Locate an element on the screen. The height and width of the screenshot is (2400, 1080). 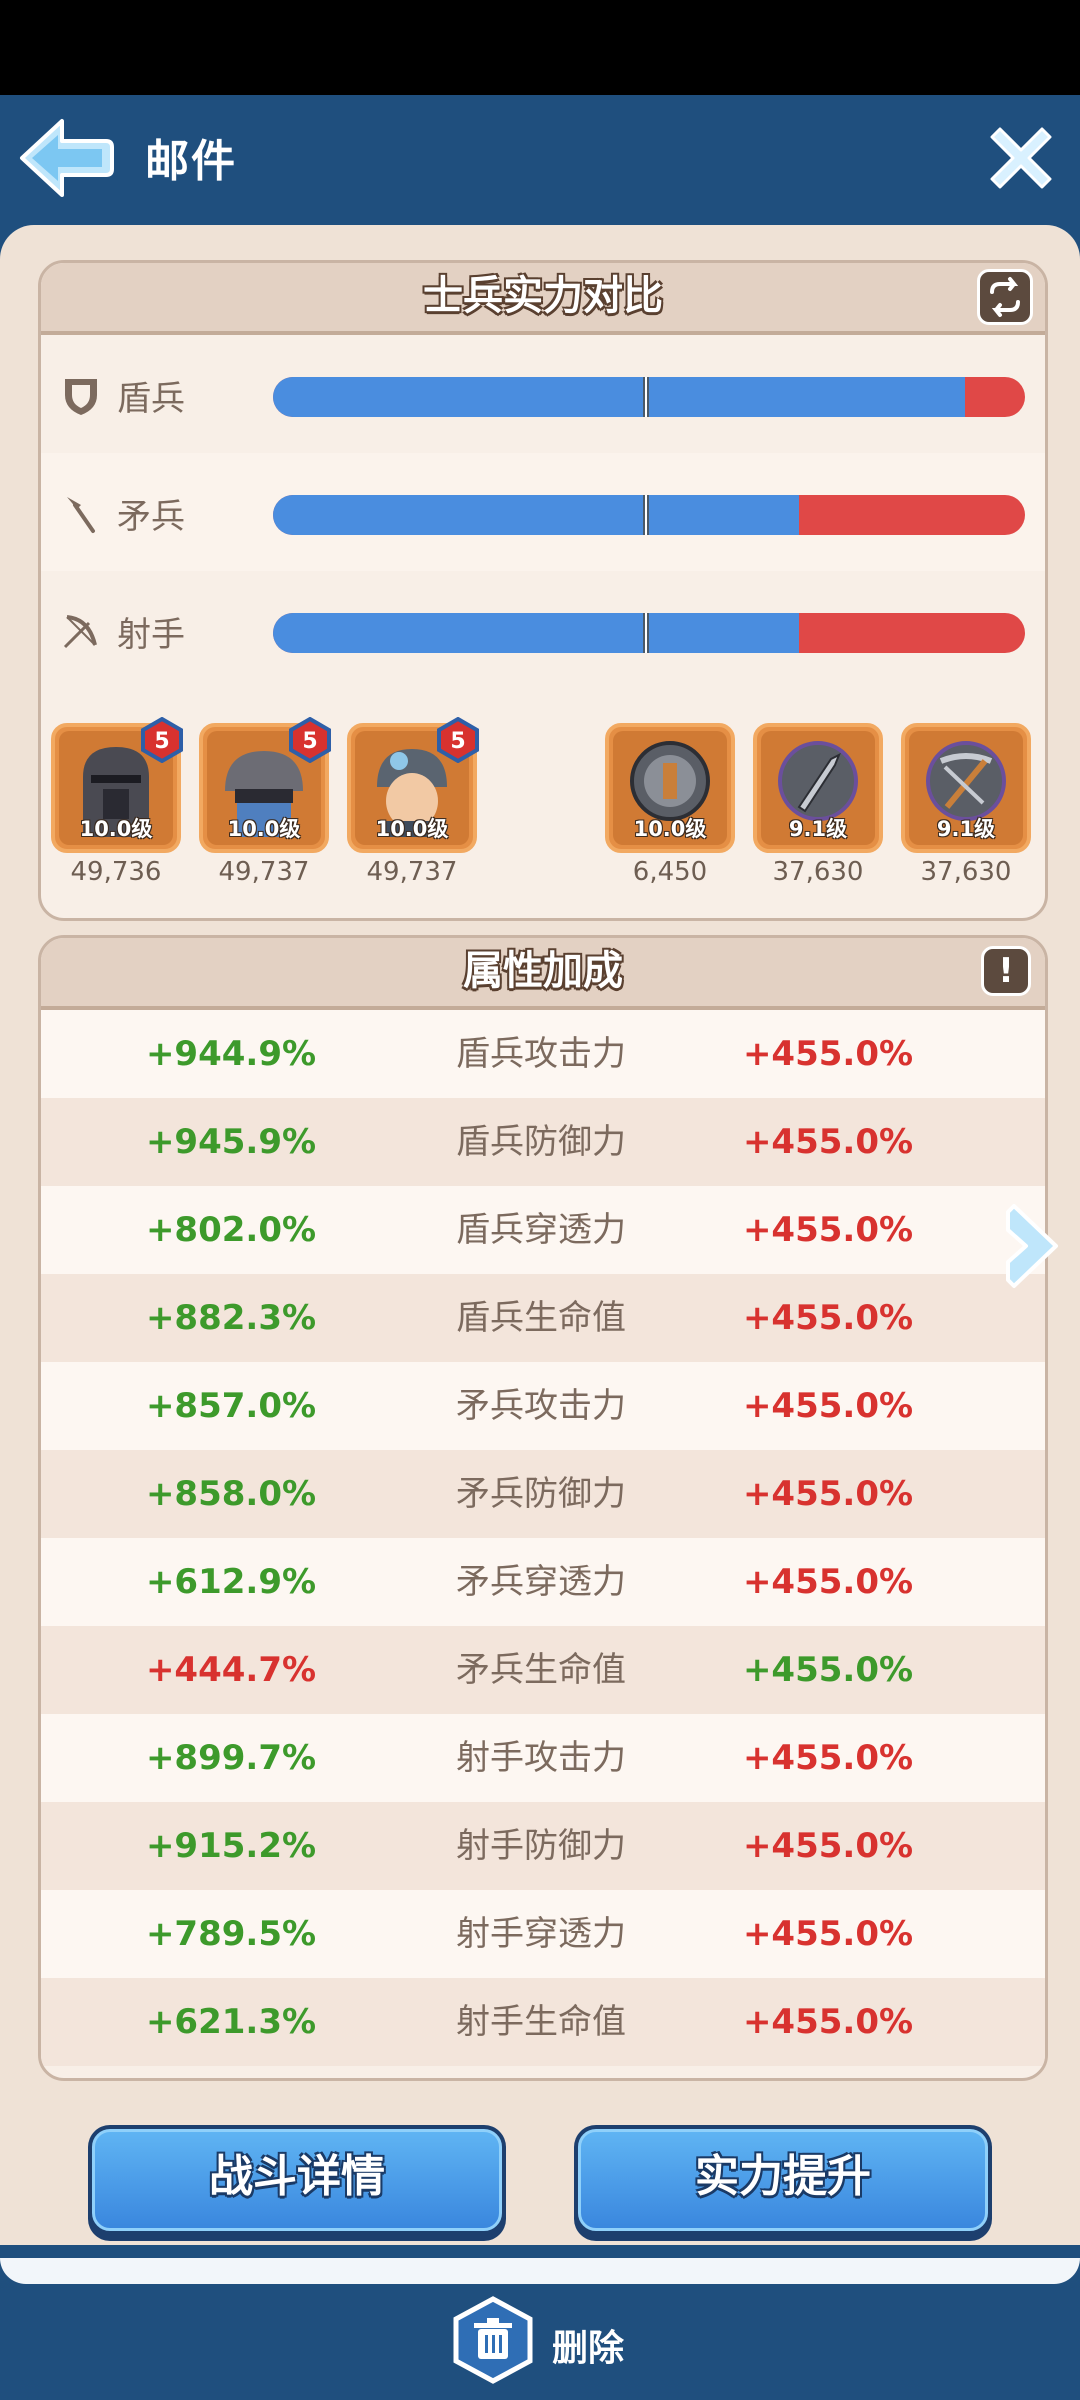
snow-ledge is located at coordinates (540, 2271).